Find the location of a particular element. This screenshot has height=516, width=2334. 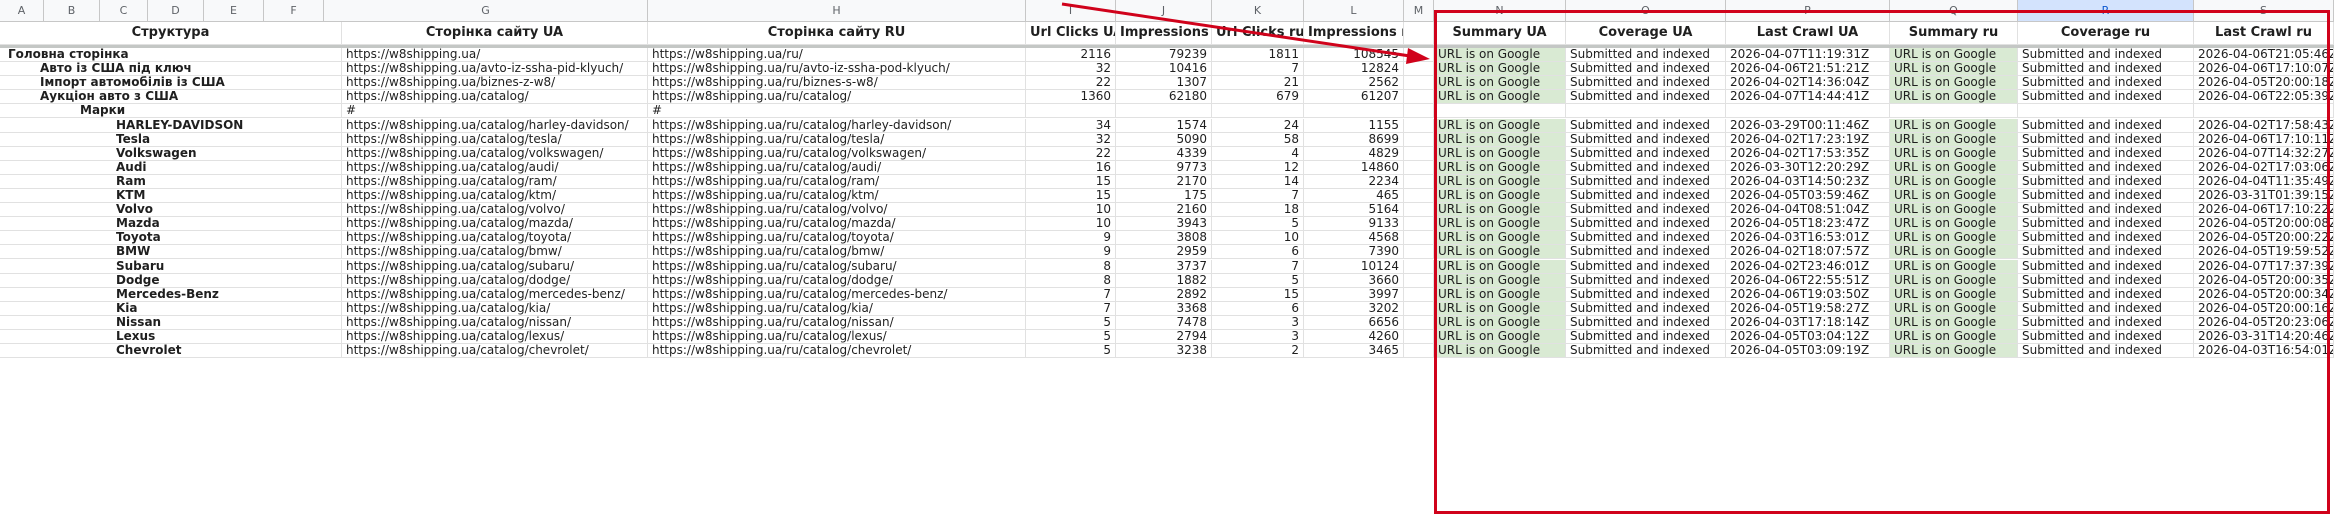

page-ru-cell: https://w8shipping.ua/ru/catalog/dodge/ is located at coordinates (837, 280).